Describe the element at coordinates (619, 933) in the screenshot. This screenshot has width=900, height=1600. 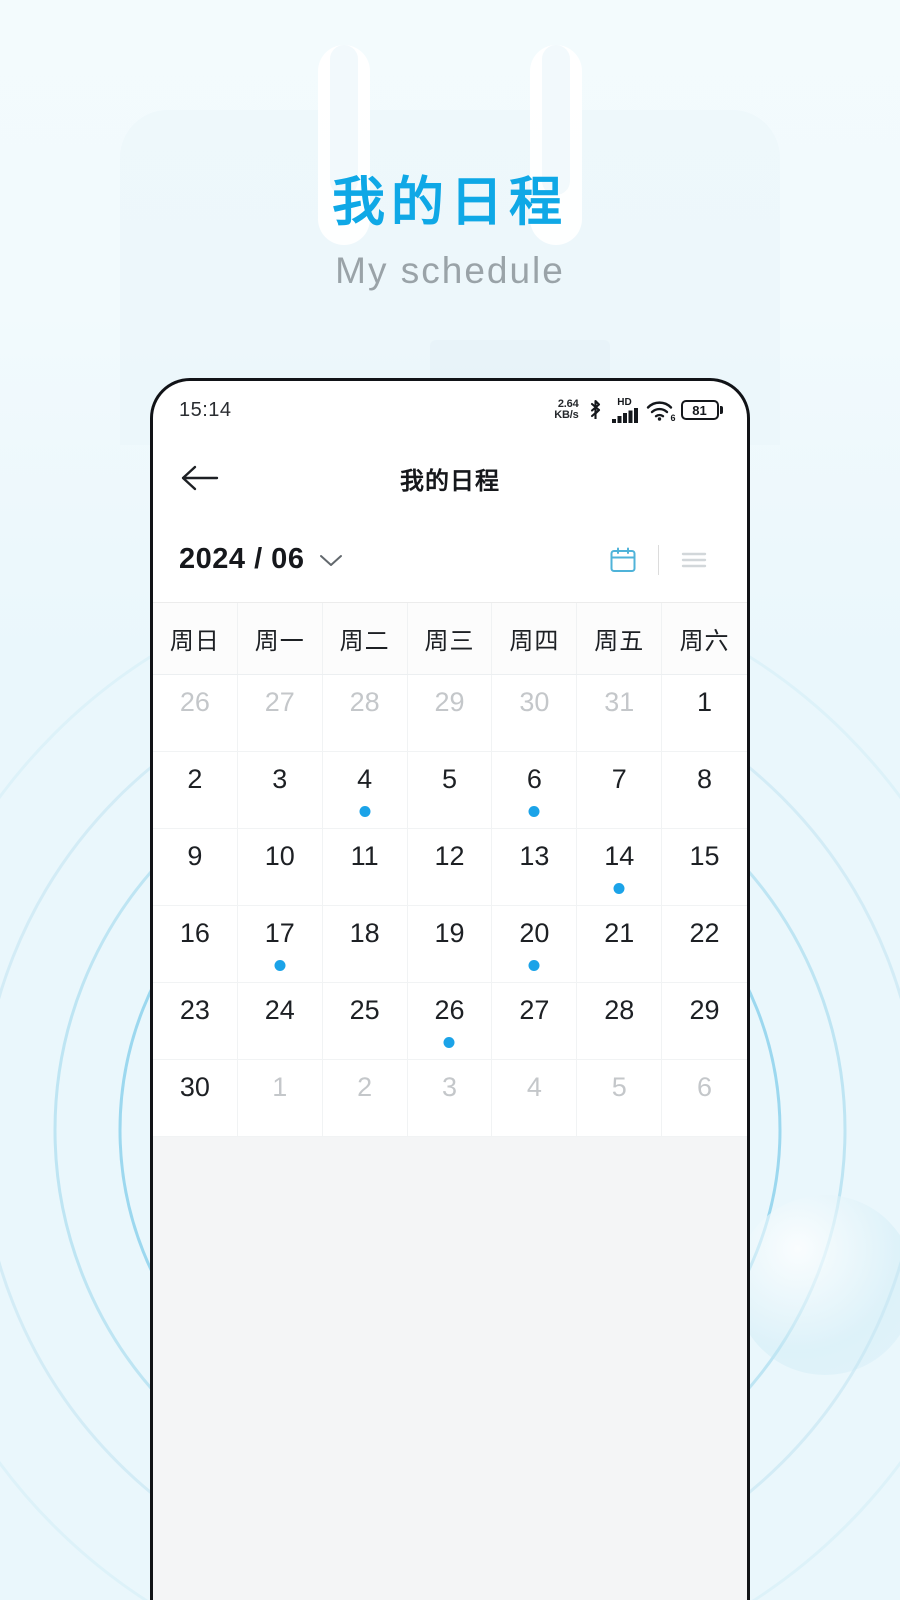
I see `calendar-day-number: 21` at that location.